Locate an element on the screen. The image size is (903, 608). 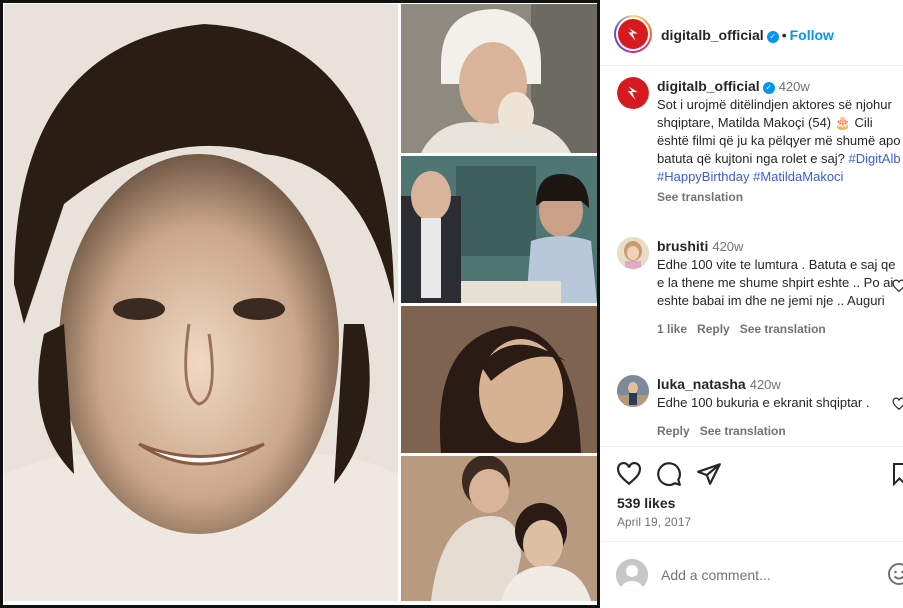
add-comment-bar is located at coordinates (752, 574).